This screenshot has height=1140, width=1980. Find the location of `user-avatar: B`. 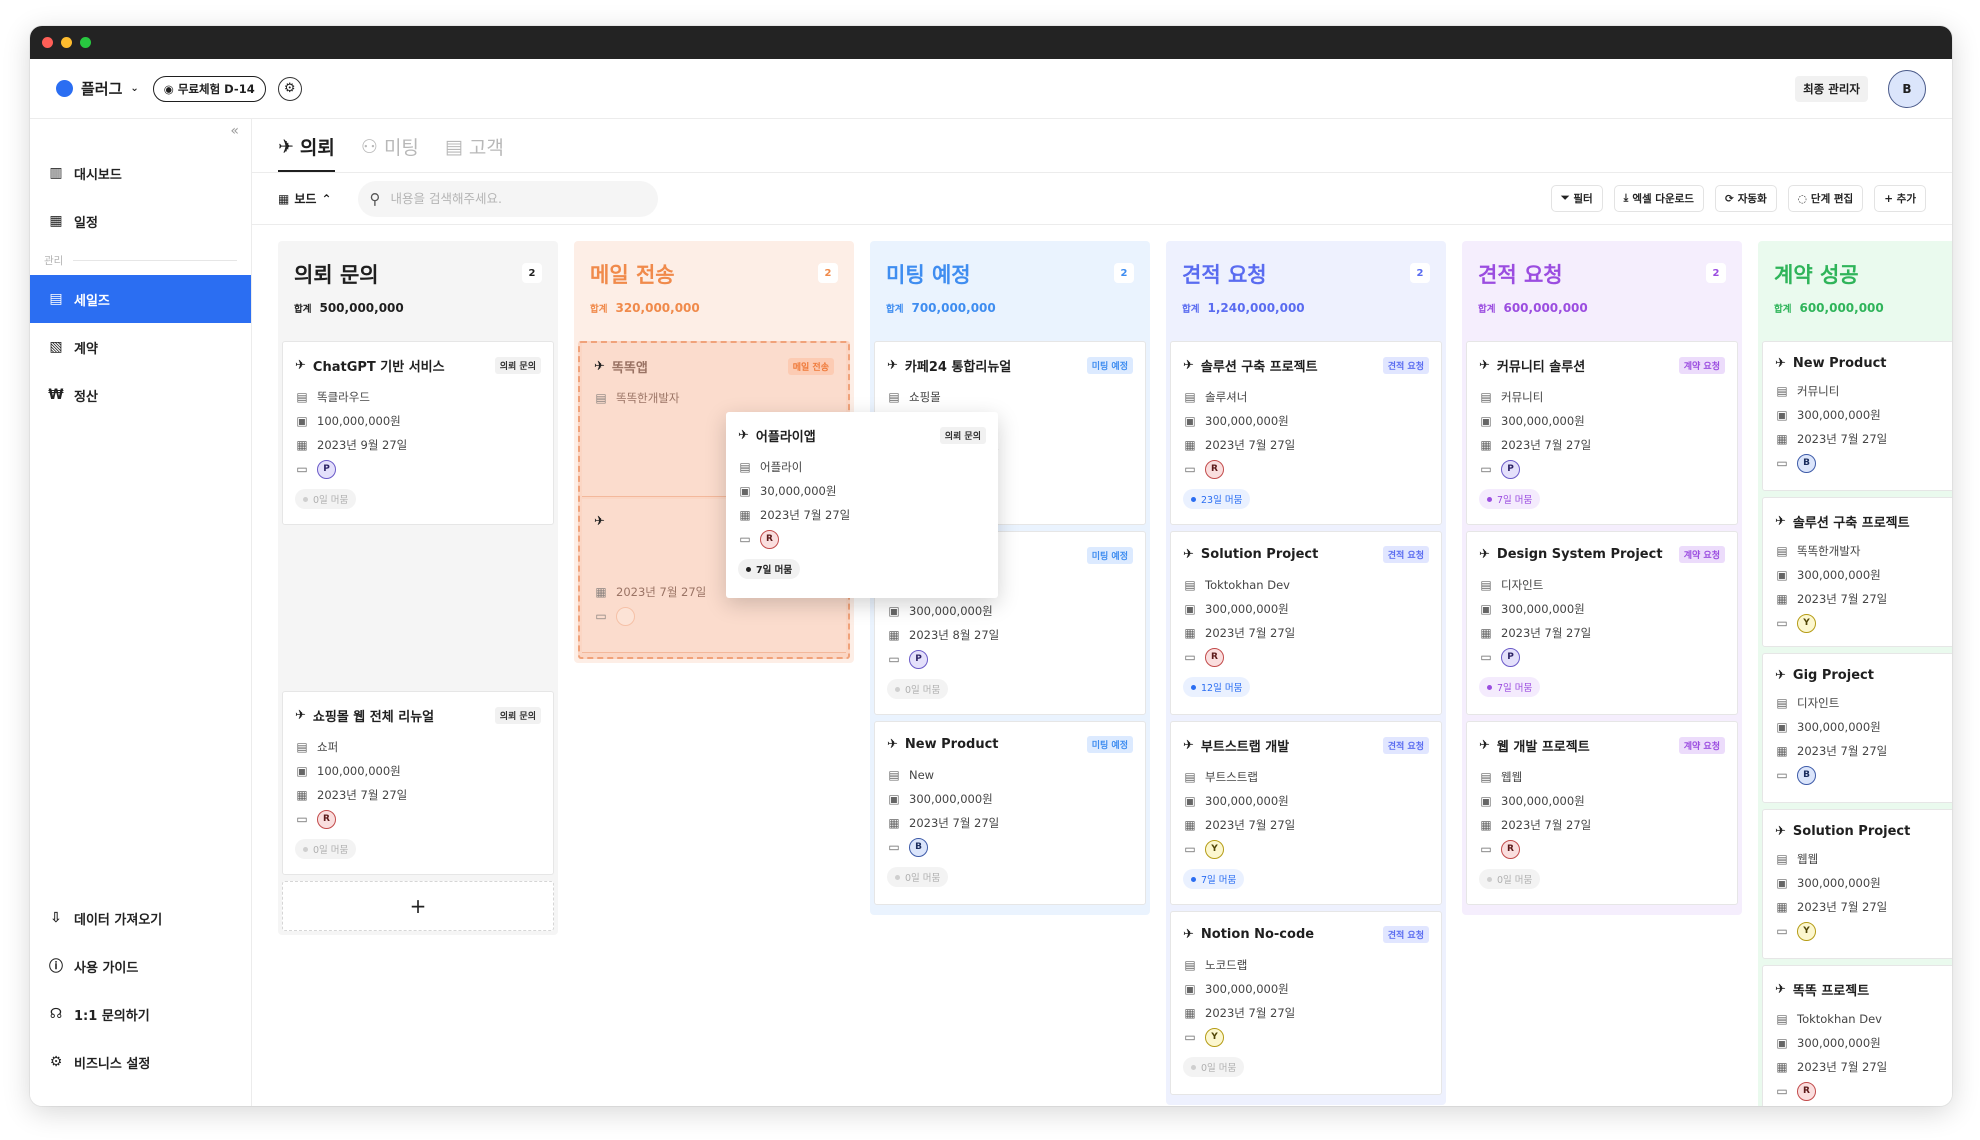

user-avatar: B is located at coordinates (1907, 88).